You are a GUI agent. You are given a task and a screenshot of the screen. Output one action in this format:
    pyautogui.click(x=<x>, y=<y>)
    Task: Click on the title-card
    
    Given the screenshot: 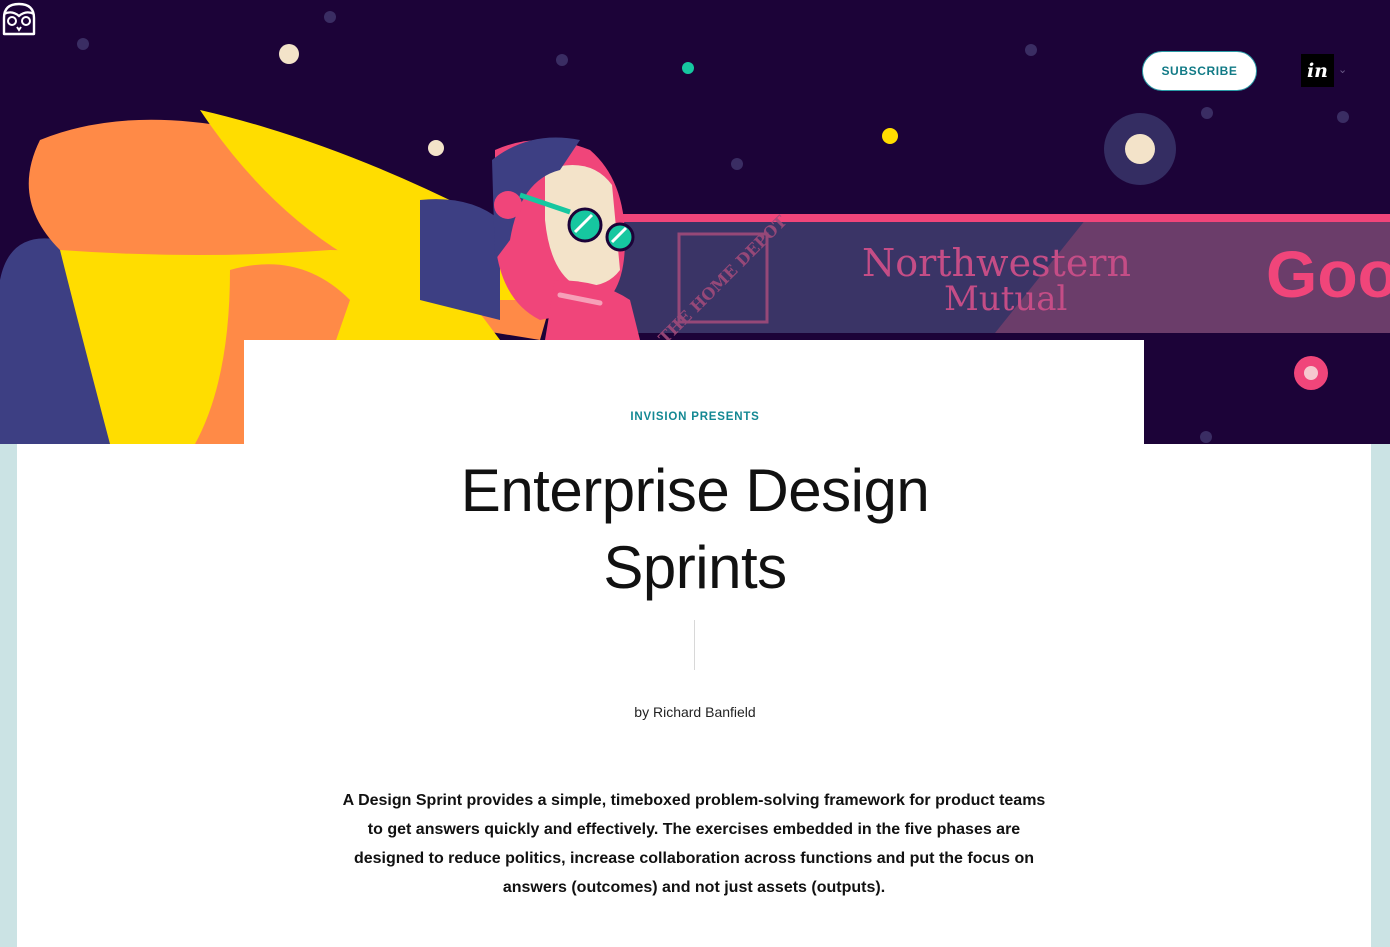 What is the action you would take?
    pyautogui.click(x=694, y=395)
    